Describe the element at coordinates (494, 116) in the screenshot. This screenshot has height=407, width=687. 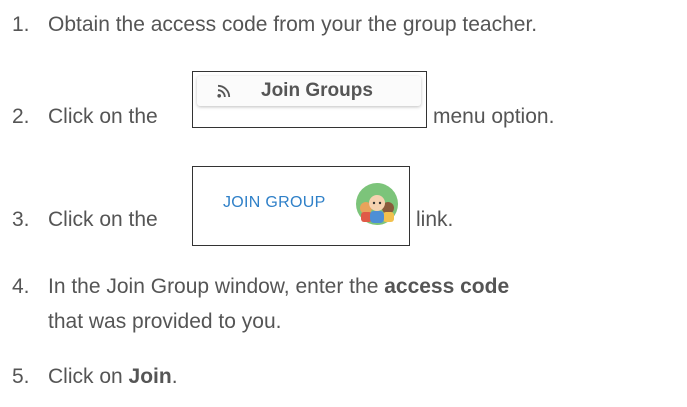
I see `step-2-post: menu option.` at that location.